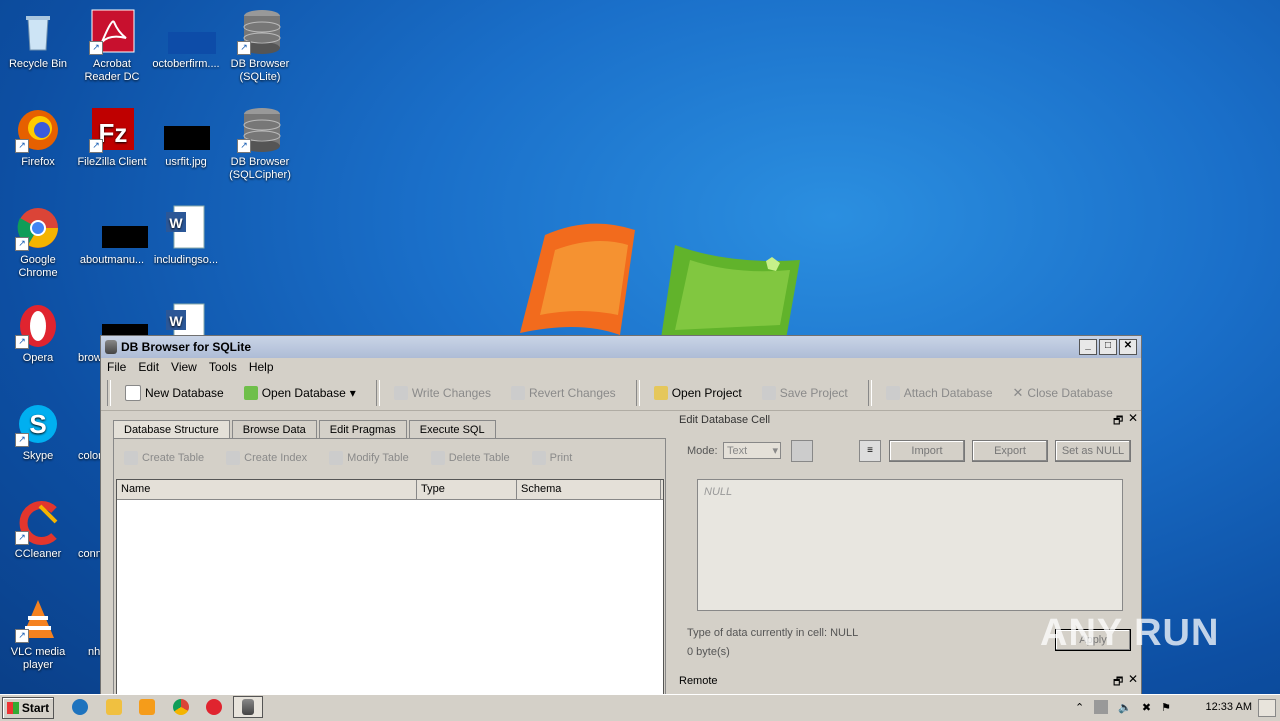 The image size is (1280, 721). Describe the element at coordinates (1093, 451) in the screenshot. I see `set-as-null-button: Set as NULL` at that location.